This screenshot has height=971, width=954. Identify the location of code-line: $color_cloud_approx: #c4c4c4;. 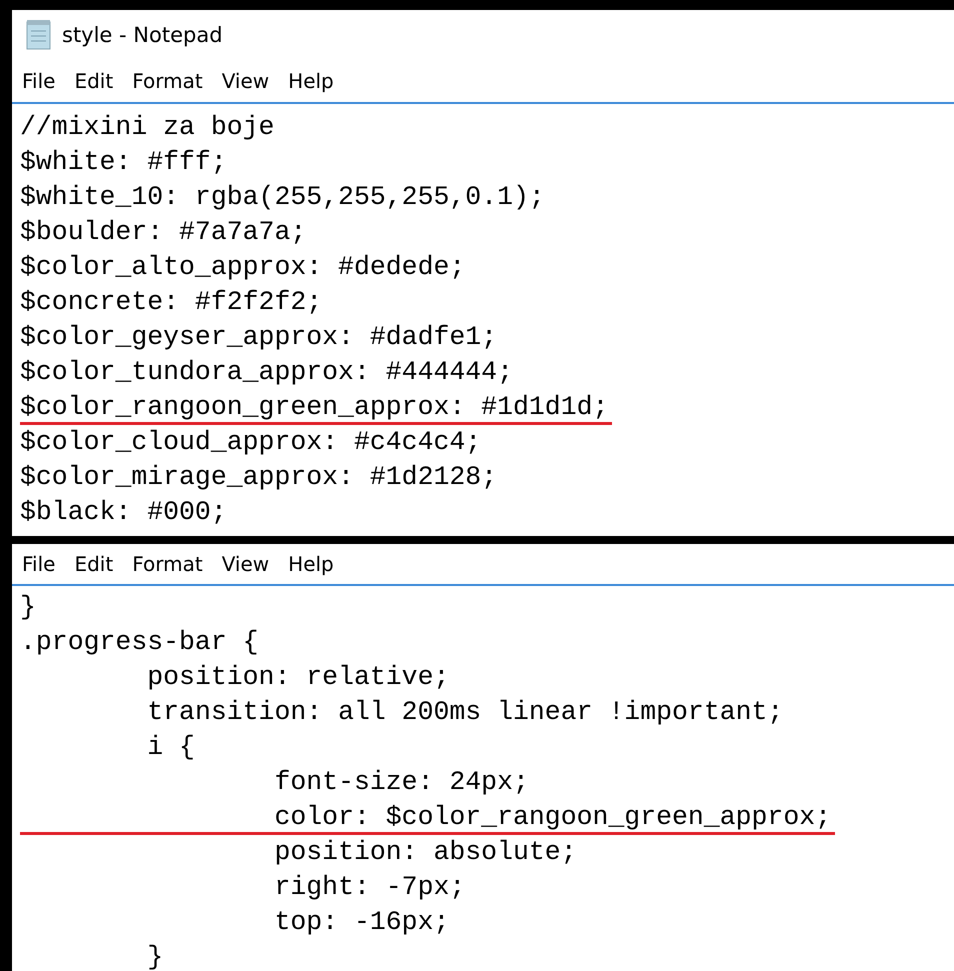
(251, 442).